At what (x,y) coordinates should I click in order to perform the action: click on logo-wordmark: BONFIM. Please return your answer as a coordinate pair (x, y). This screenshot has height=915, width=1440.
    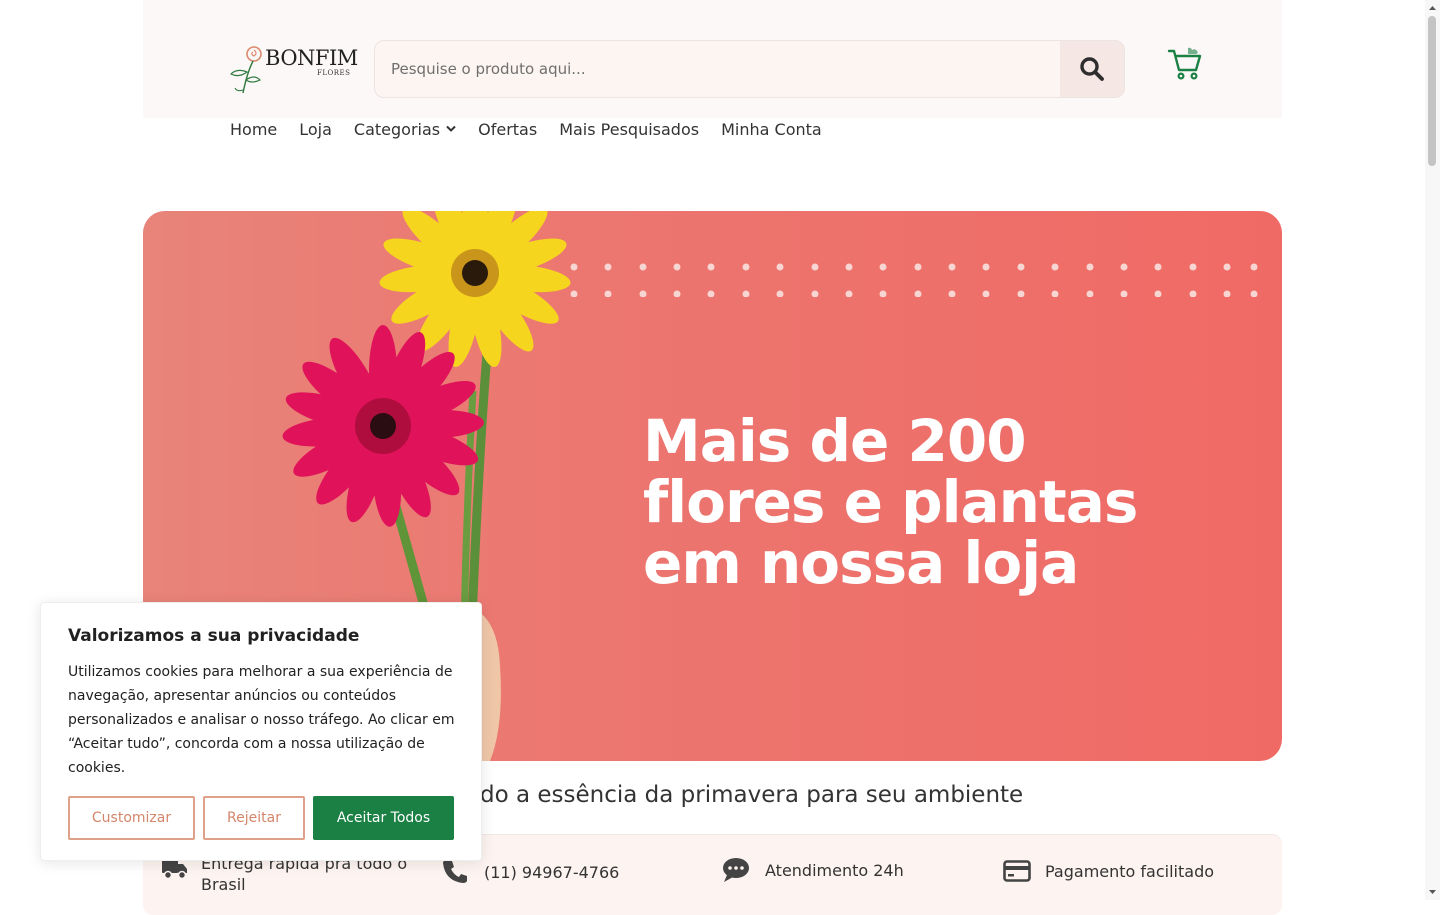
    Looking at the image, I should click on (311, 58).